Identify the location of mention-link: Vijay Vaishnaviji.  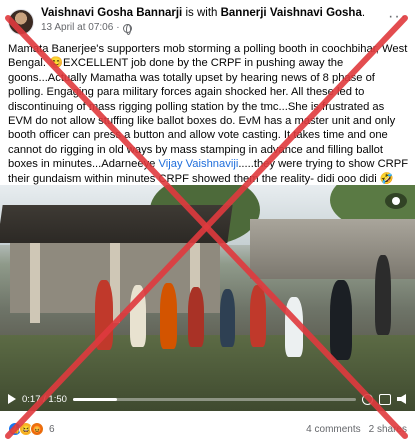
(199, 164).